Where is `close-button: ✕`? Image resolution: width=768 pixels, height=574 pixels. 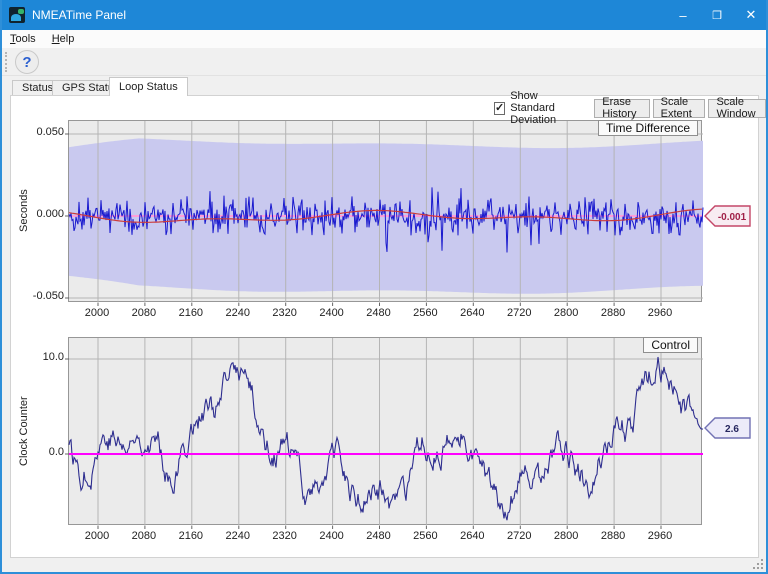 close-button: ✕ is located at coordinates (750, 15).